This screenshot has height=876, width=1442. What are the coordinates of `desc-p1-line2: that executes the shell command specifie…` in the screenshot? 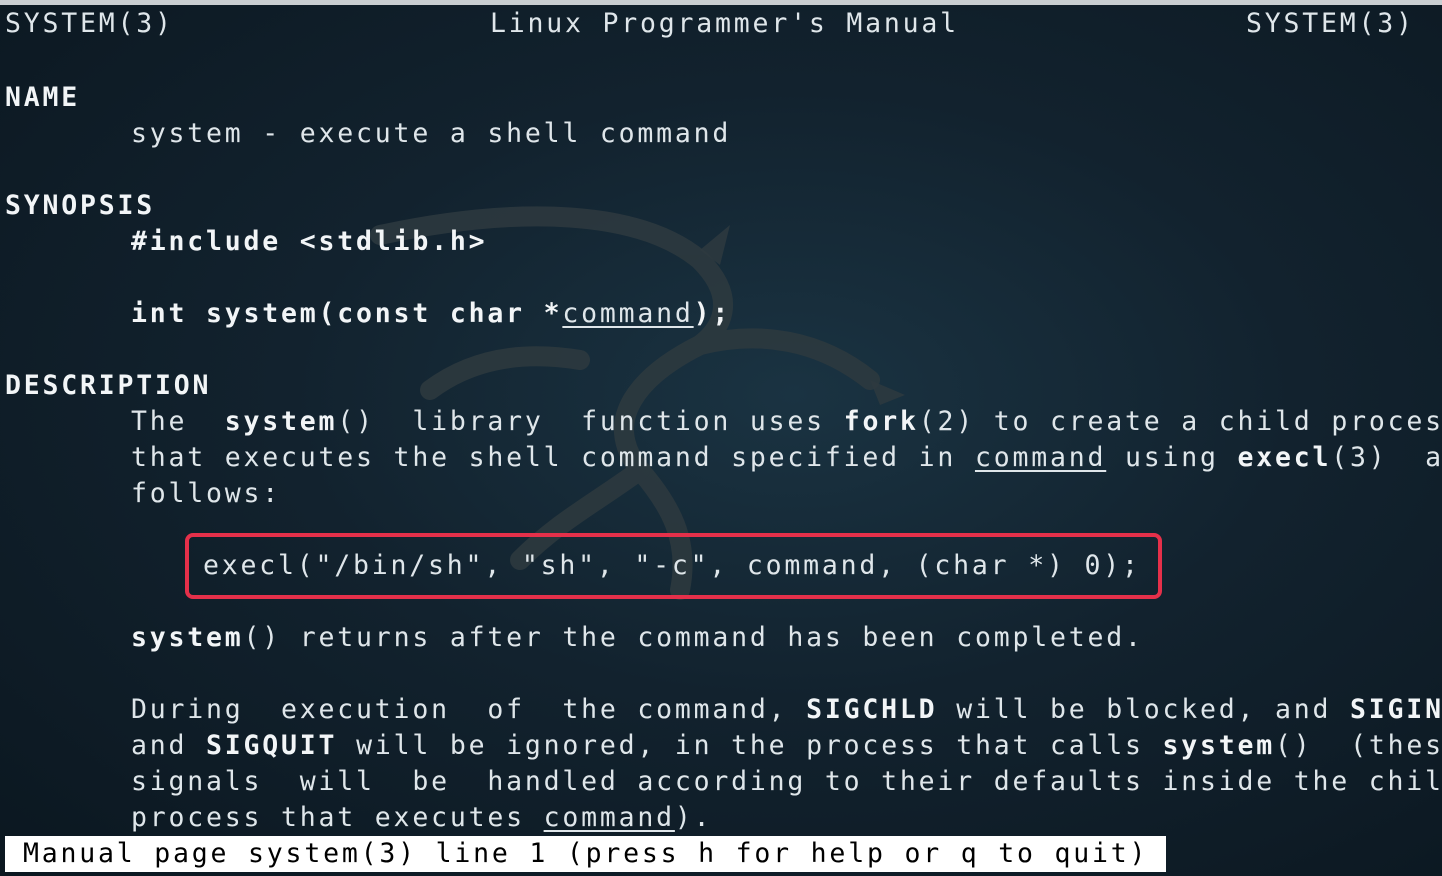 It's located at (786, 457).